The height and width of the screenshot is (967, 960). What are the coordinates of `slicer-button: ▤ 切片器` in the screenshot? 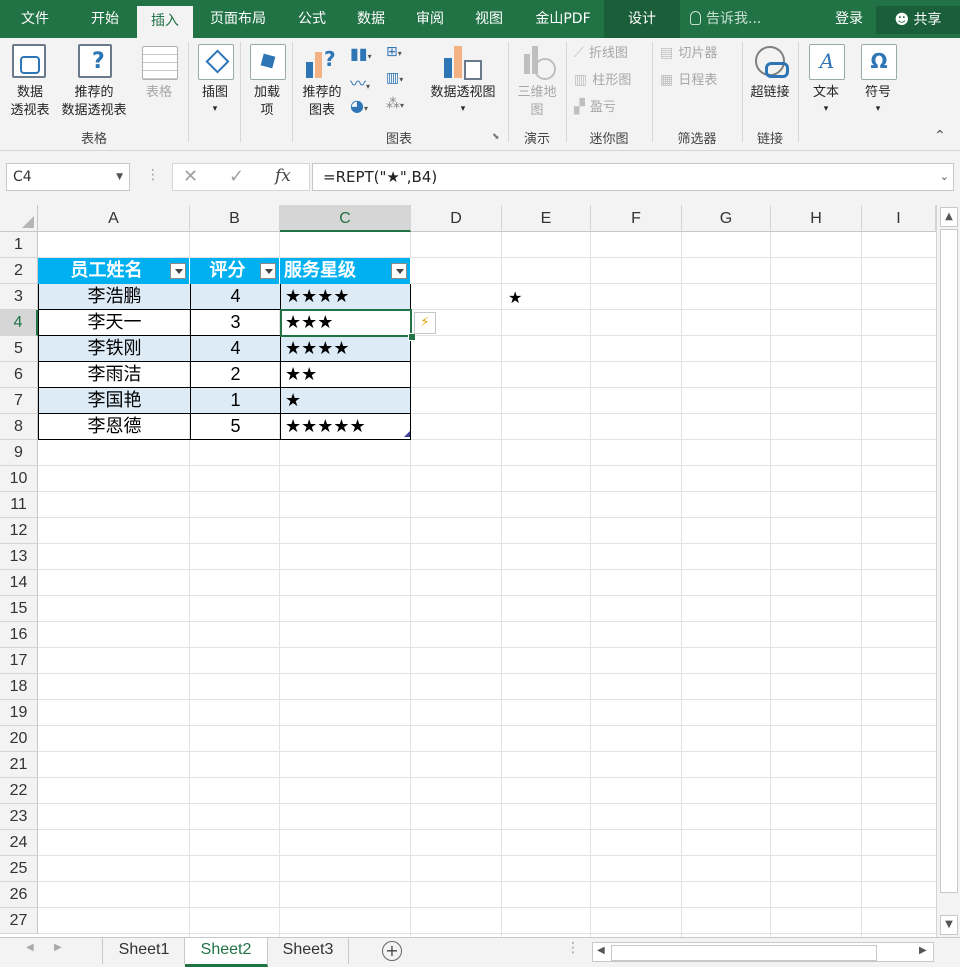 It's located at (688, 53).